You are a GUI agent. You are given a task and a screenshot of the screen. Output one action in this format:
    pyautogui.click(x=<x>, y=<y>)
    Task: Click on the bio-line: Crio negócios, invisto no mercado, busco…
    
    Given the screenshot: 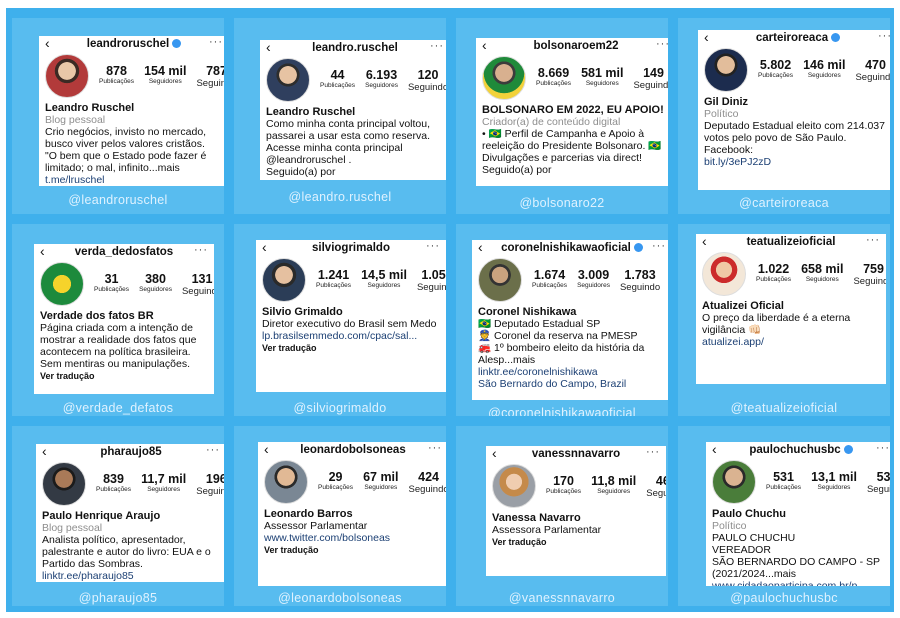 What is the action you would take?
    pyautogui.click(x=126, y=138)
    